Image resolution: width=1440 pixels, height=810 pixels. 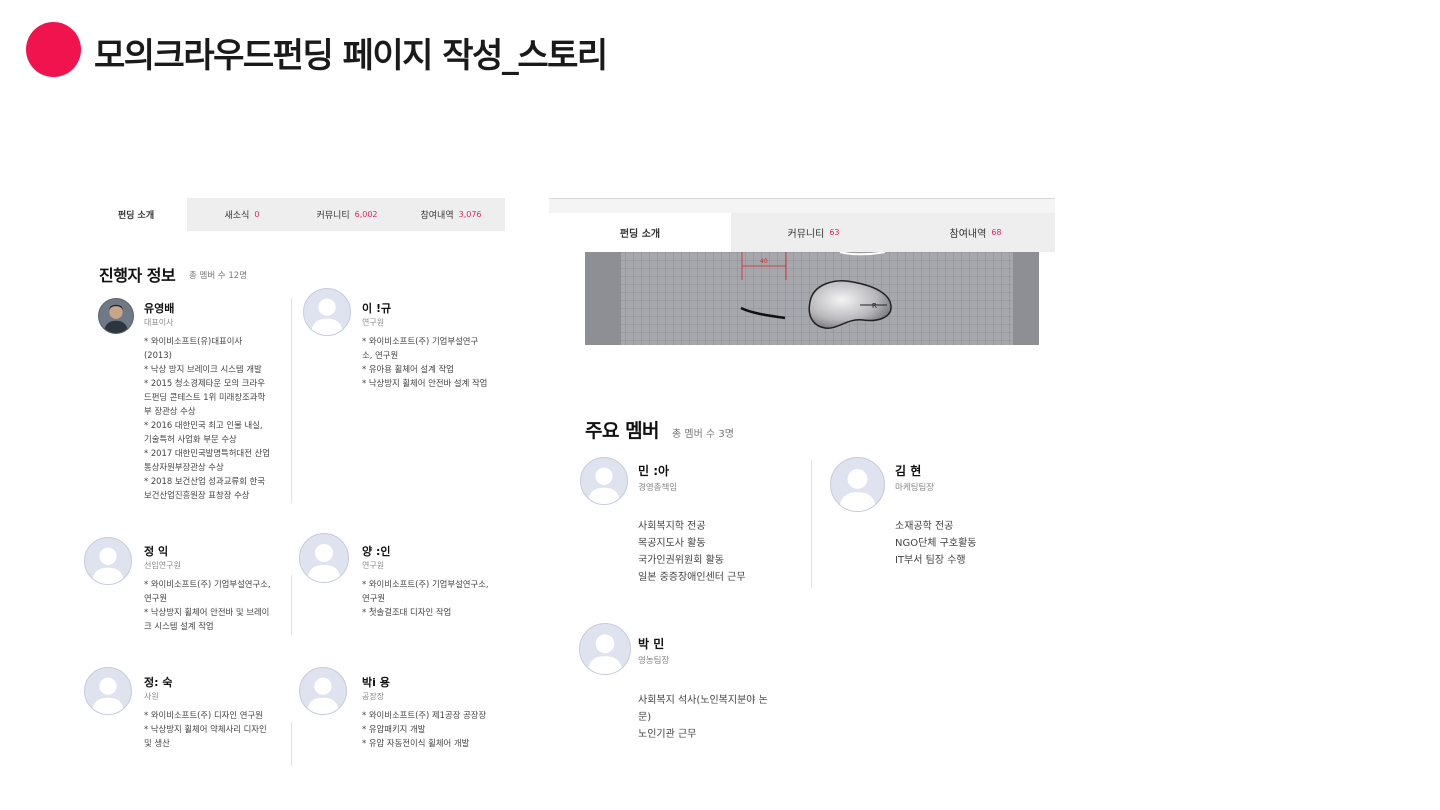 What do you see at coordinates (162, 565) in the screenshot?
I see `member-role: 선임연구원` at bounding box center [162, 565].